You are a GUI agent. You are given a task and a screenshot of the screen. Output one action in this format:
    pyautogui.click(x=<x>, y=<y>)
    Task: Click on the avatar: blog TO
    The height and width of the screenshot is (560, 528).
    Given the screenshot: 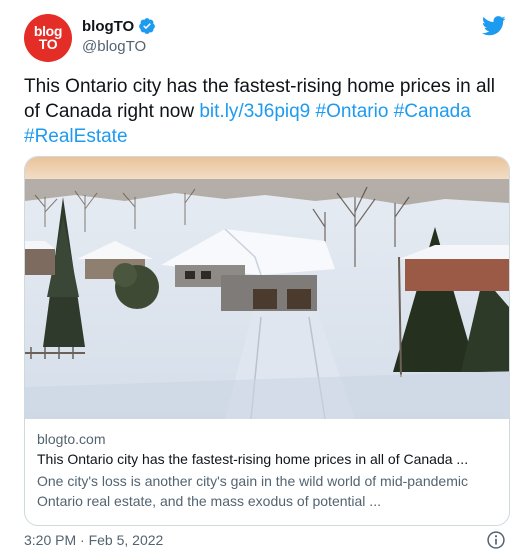 What is the action you would take?
    pyautogui.click(x=48, y=38)
    